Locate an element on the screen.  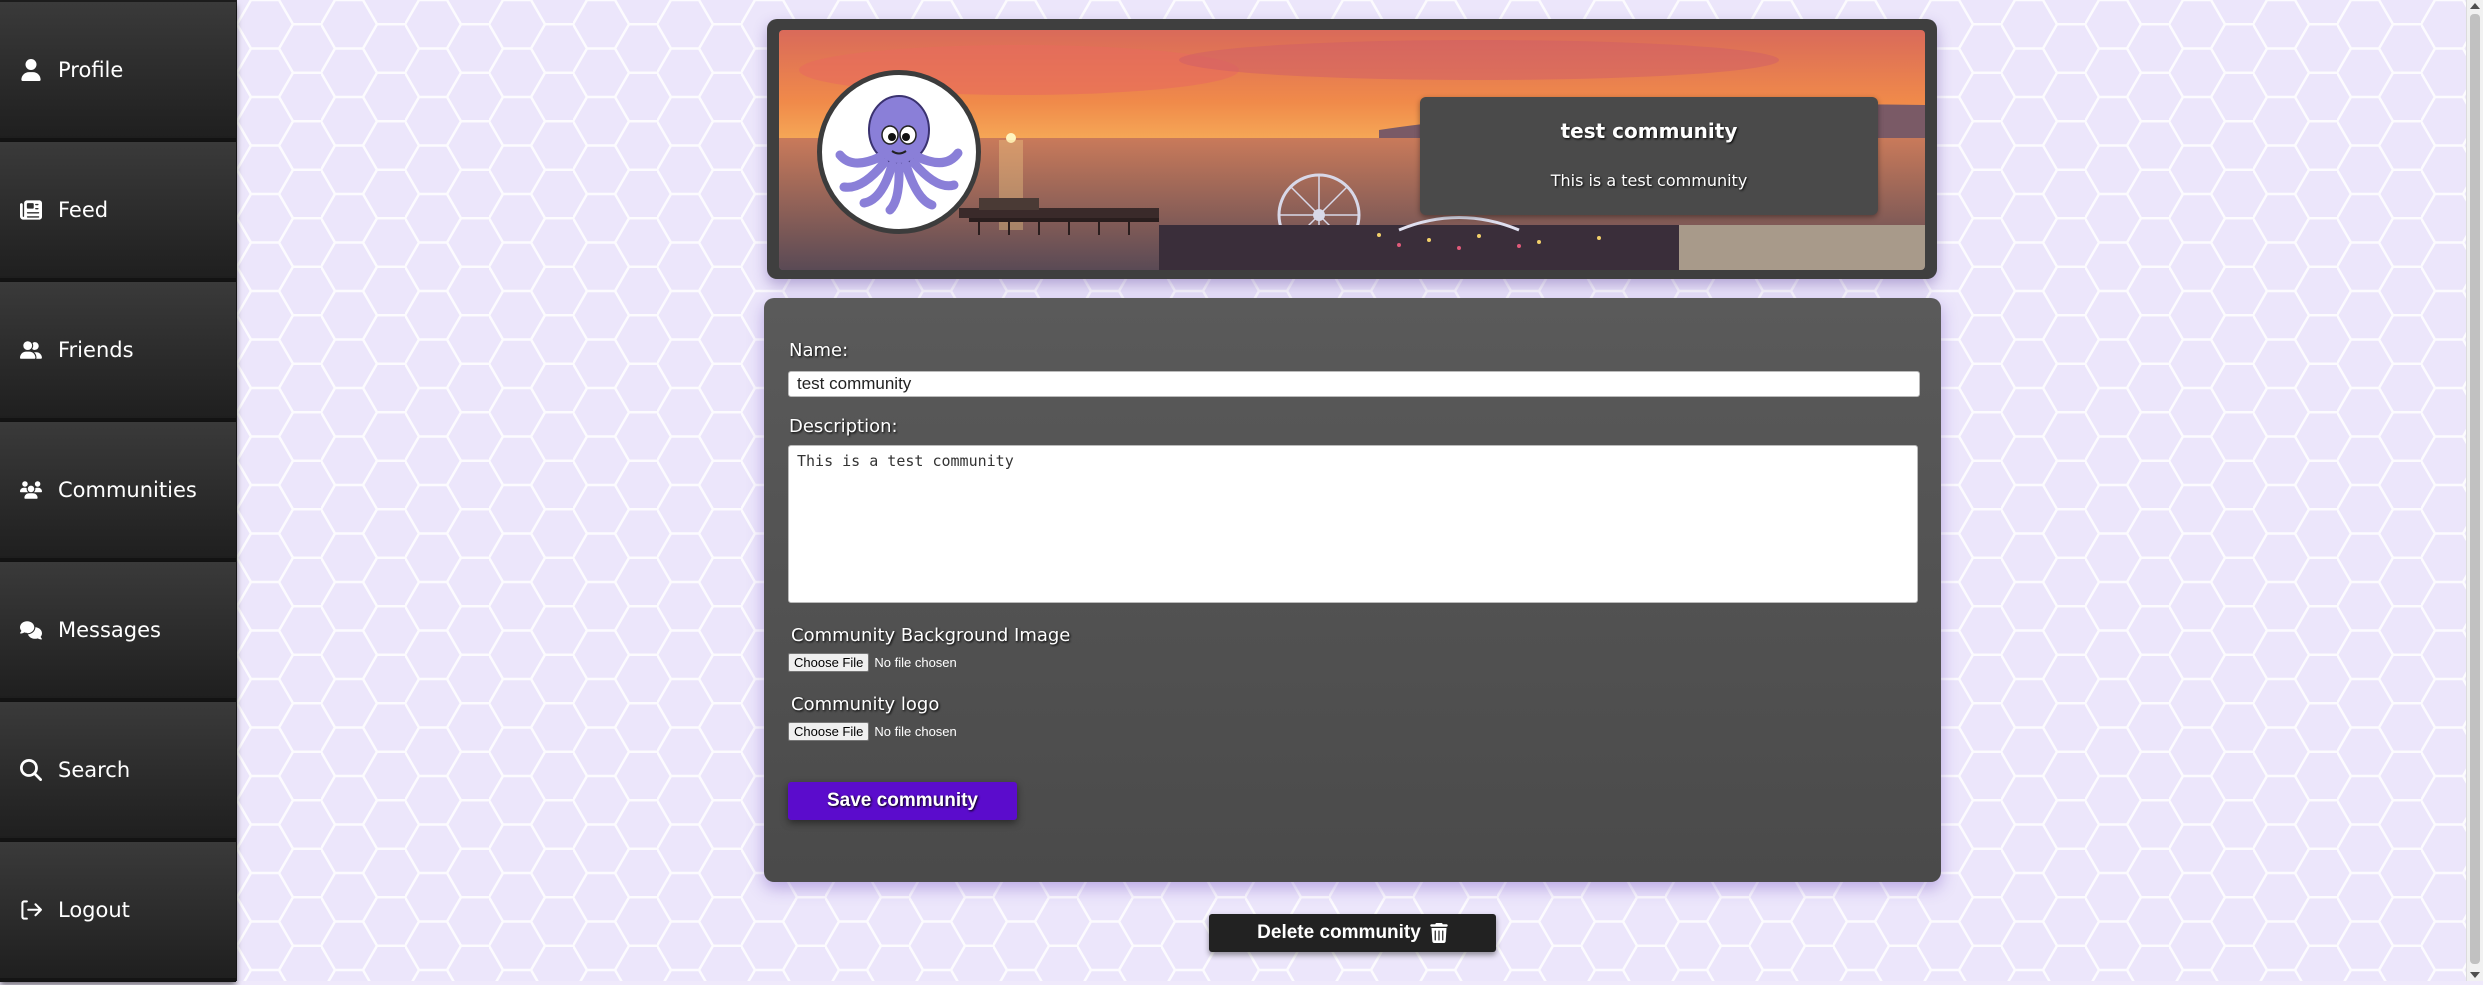
users-icon is located at coordinates (31, 490).